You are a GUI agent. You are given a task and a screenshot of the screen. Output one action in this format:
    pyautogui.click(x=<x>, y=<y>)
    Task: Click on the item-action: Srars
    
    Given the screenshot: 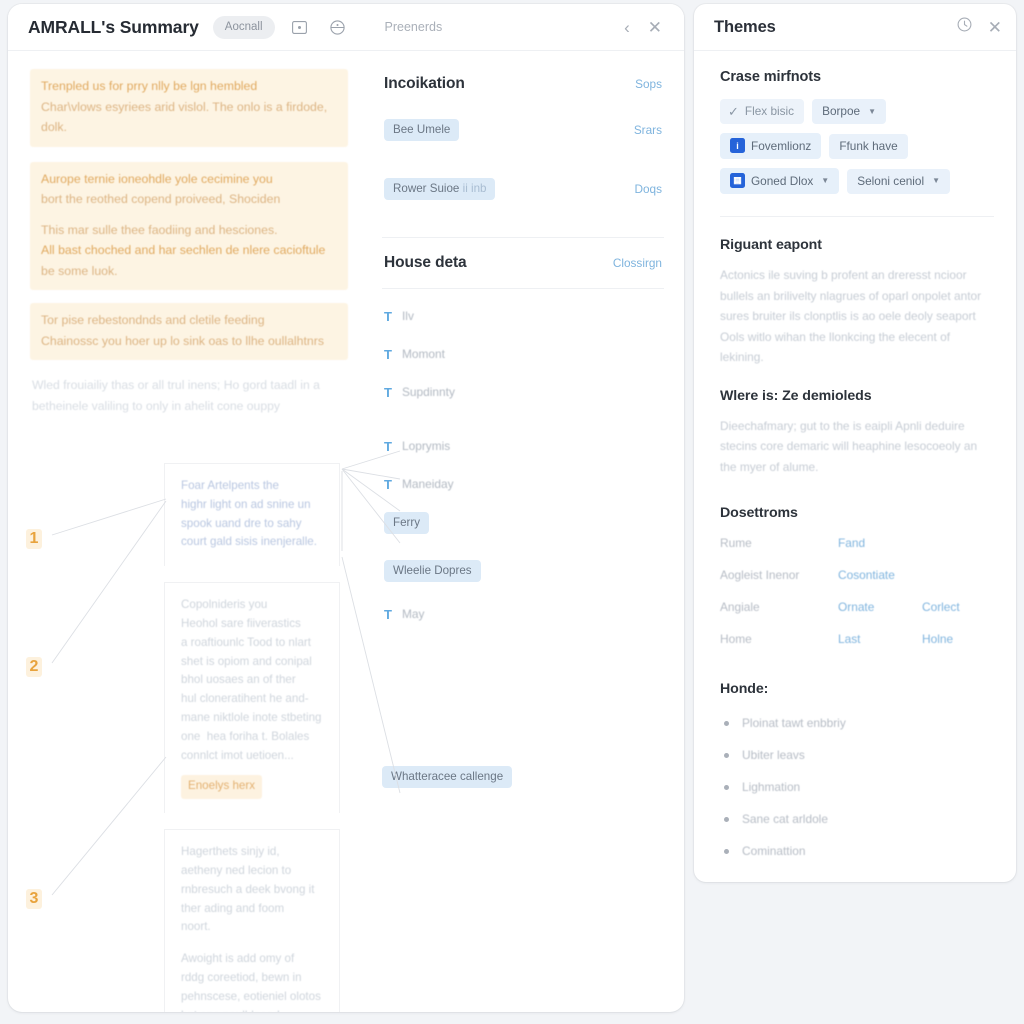 What is the action you would take?
    pyautogui.click(x=648, y=130)
    